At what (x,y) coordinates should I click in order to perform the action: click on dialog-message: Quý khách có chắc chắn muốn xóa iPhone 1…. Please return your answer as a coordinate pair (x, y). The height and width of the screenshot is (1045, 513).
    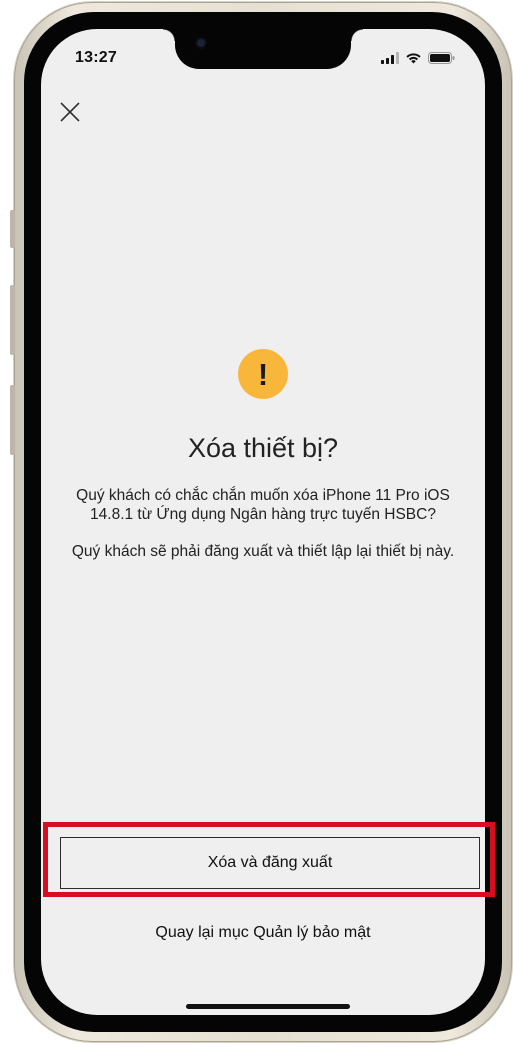
    Looking at the image, I should click on (263, 532).